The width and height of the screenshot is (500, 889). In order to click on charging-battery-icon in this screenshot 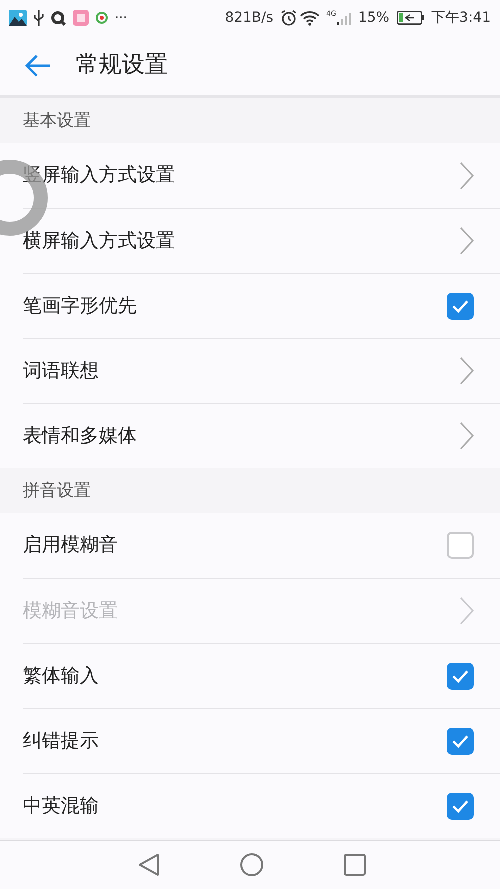, I will do `click(410, 18)`.